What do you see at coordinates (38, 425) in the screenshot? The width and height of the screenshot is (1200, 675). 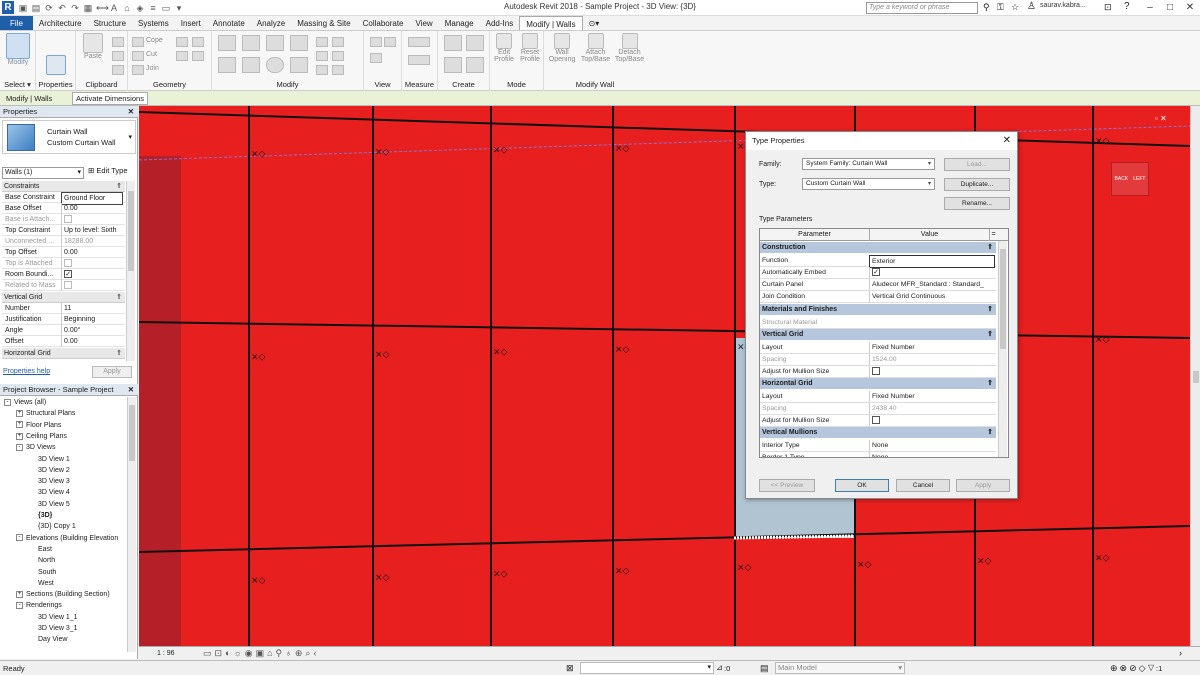 I see `tree-item: + Floor Plans` at bounding box center [38, 425].